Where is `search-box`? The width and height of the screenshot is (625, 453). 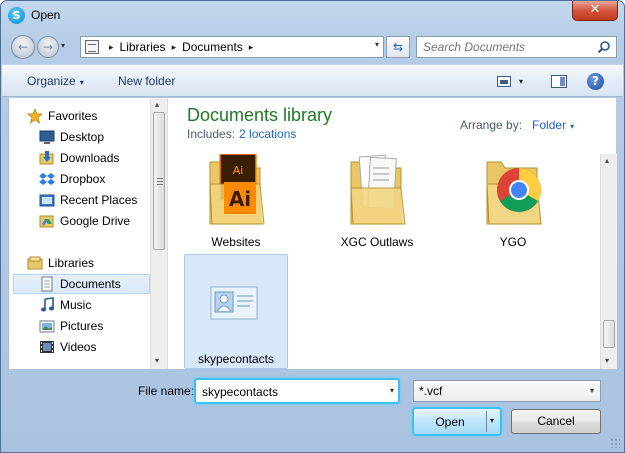 search-box is located at coordinates (516, 47).